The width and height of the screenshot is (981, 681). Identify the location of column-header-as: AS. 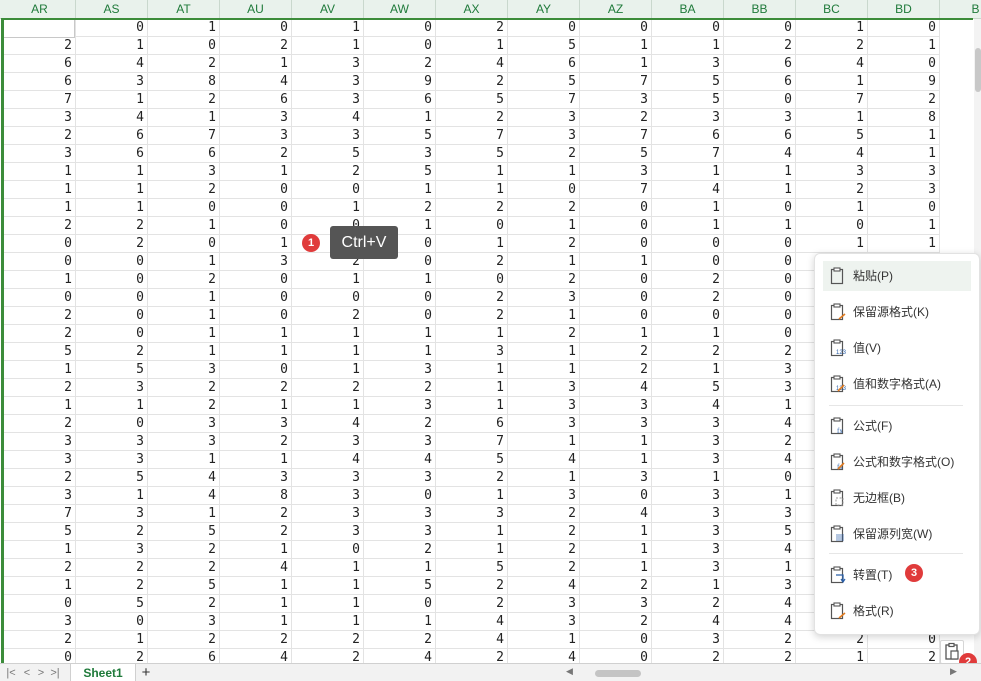
(112, 9).